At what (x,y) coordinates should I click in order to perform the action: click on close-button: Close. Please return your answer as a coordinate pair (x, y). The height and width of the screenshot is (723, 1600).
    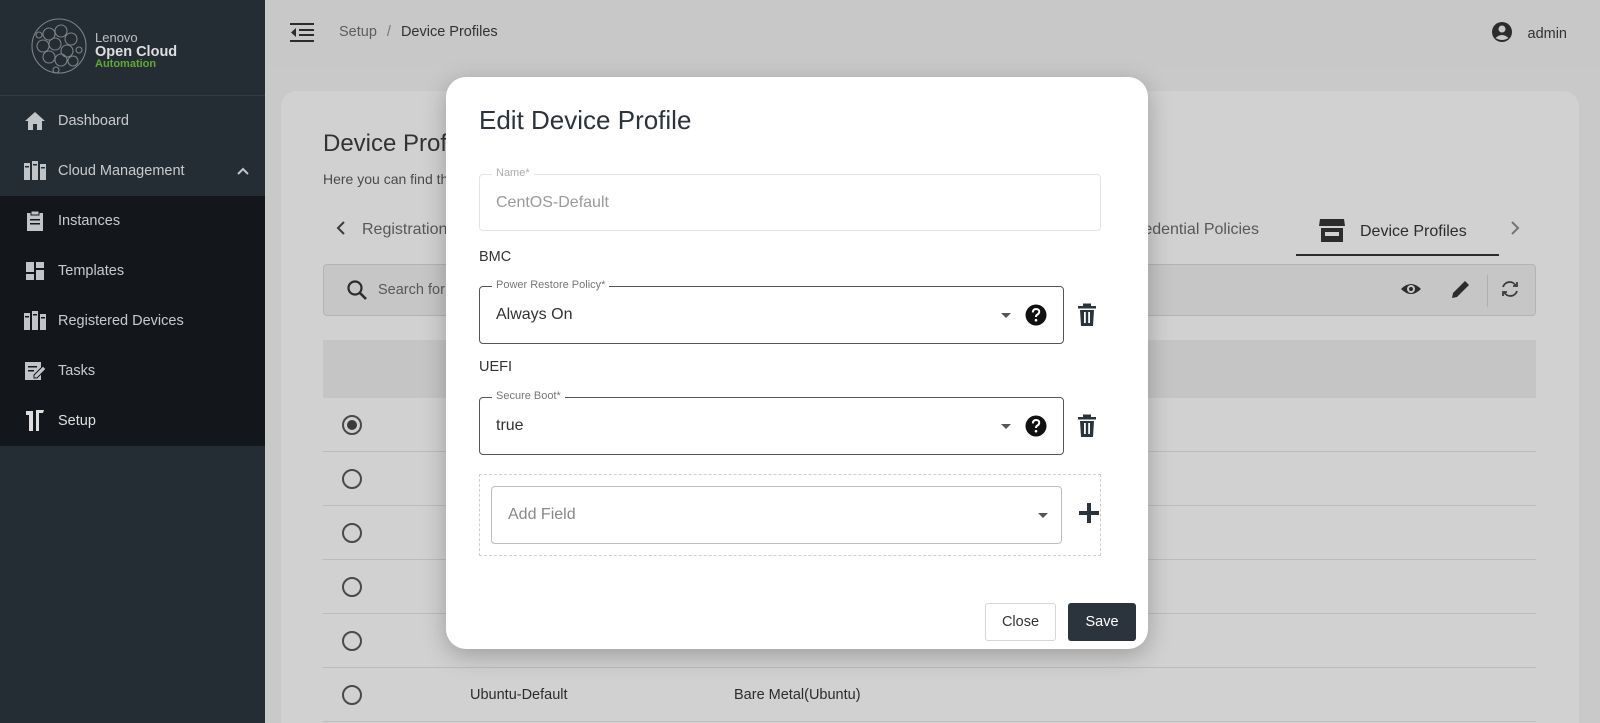
    Looking at the image, I should click on (1020, 622).